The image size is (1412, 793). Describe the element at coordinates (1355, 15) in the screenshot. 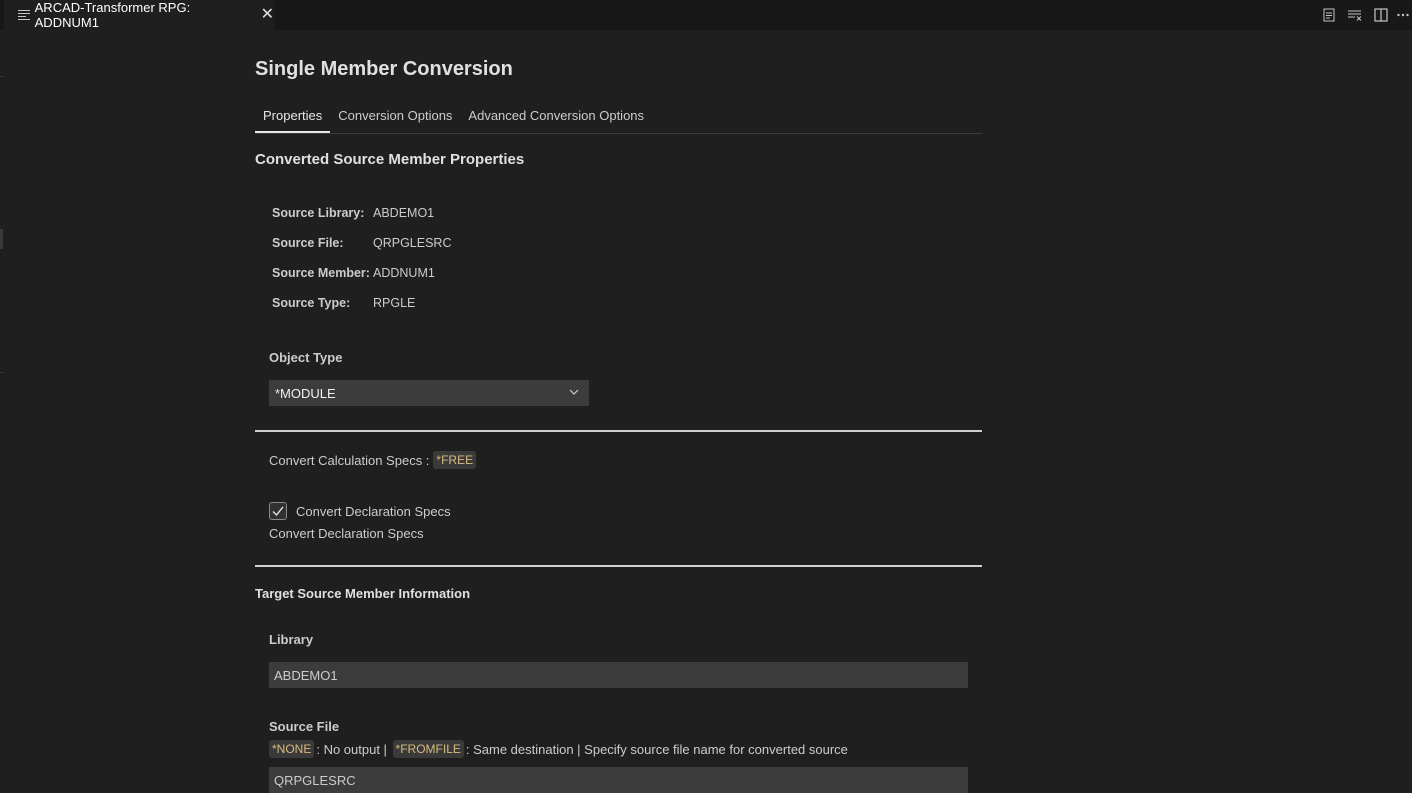

I see `clear-all-icon` at that location.